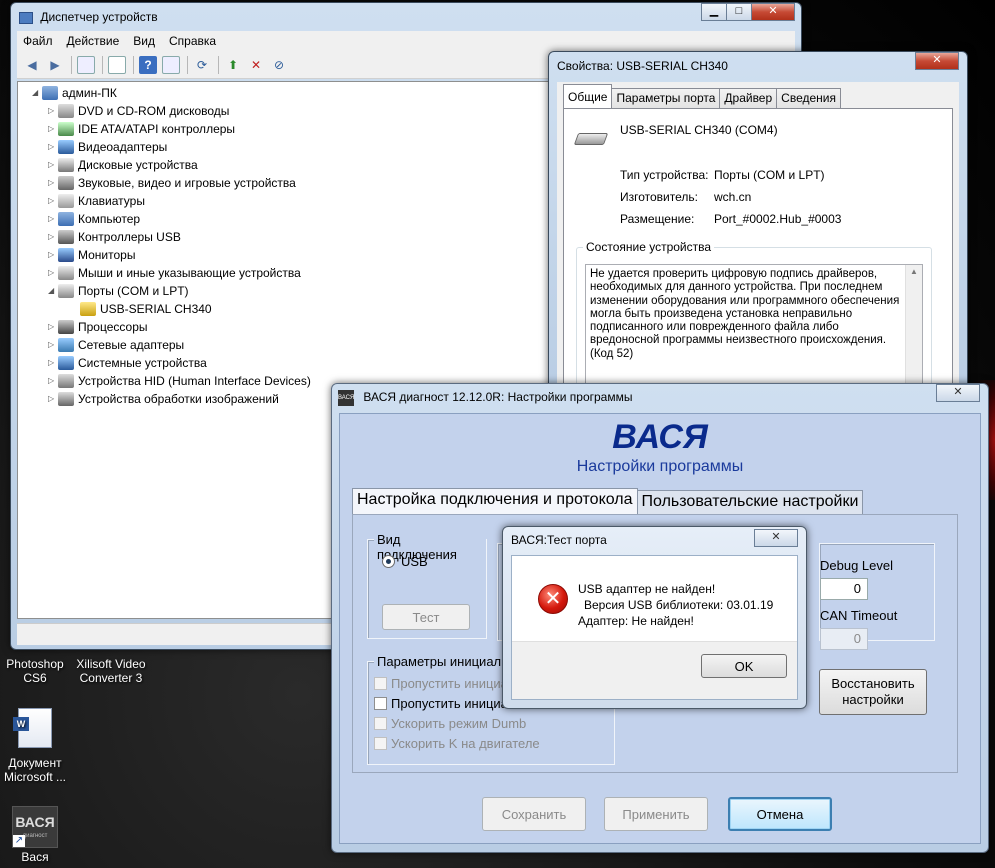 The image size is (995, 868). I want to click on usb-radio: USB, so click(405, 561).